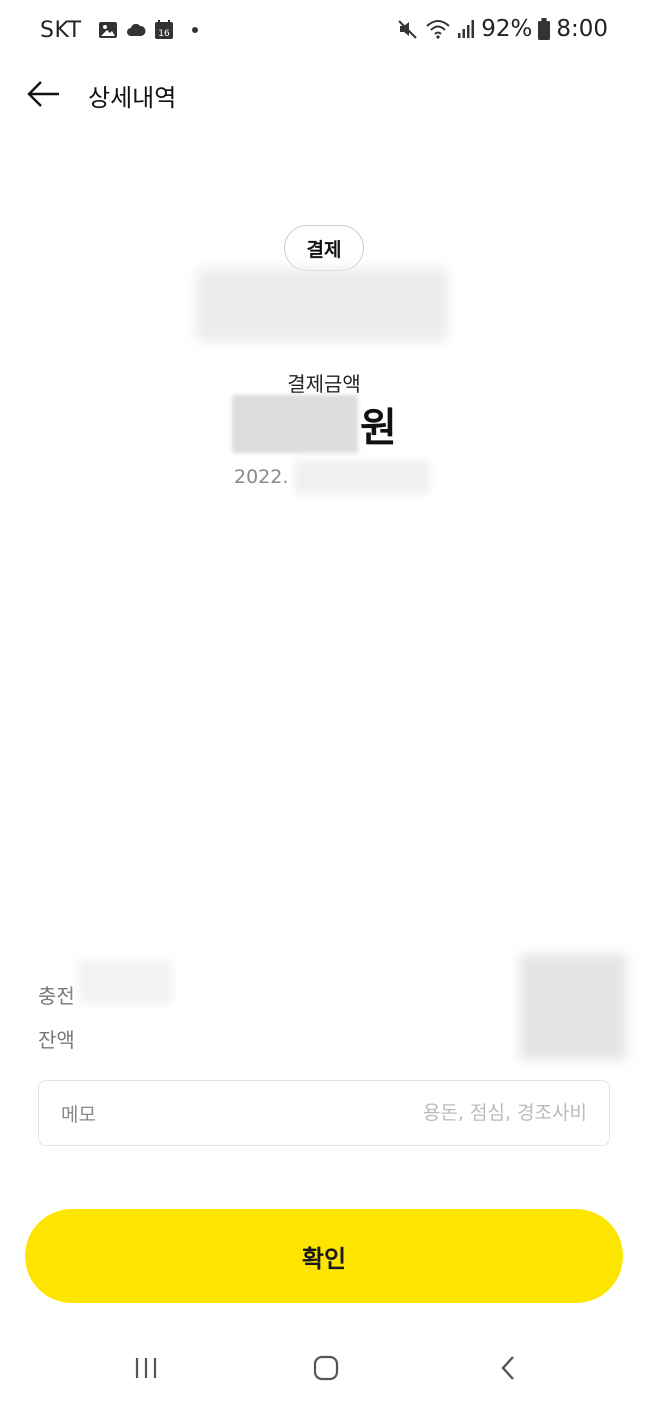 Image resolution: width=648 pixels, height=1404 pixels. What do you see at coordinates (108, 30) in the screenshot?
I see `image-icon` at bounding box center [108, 30].